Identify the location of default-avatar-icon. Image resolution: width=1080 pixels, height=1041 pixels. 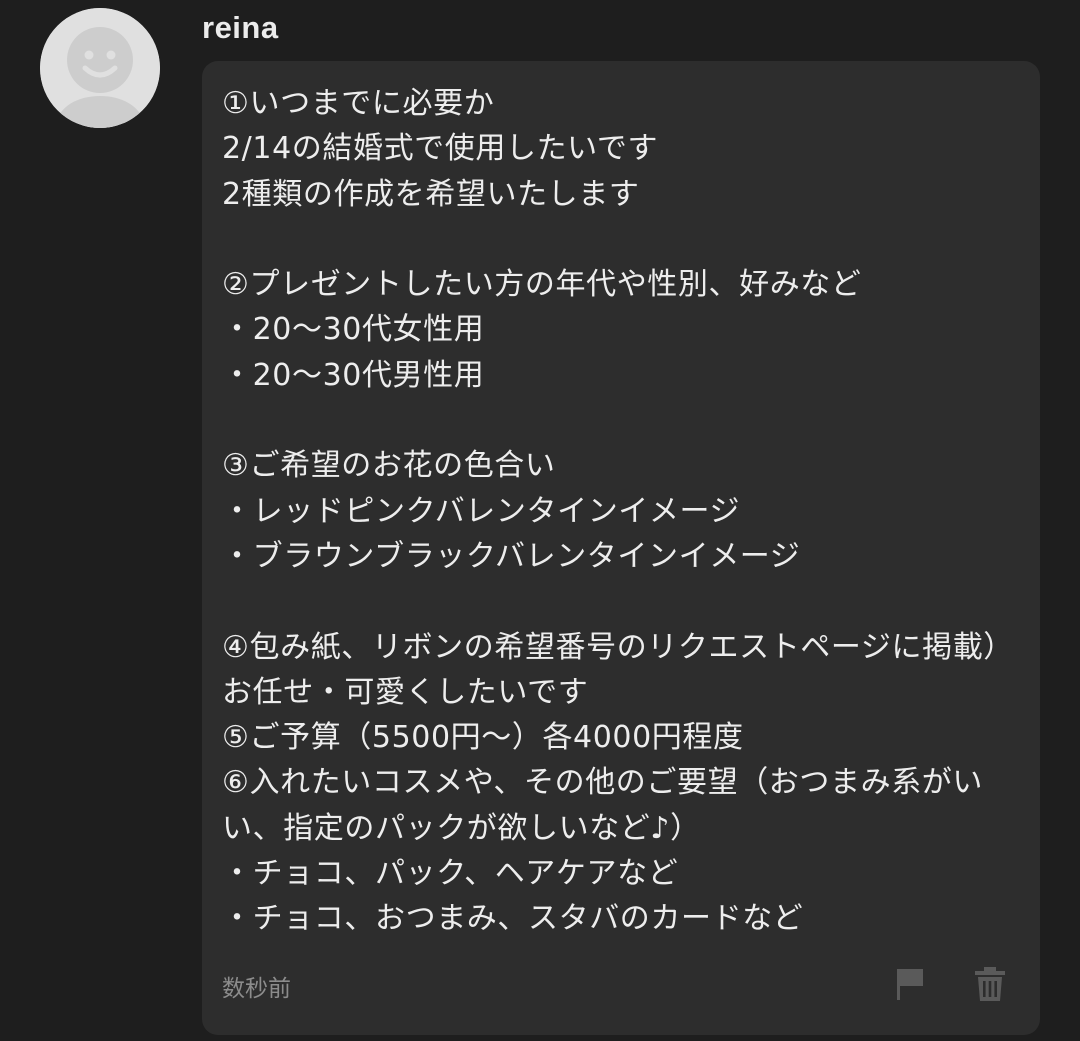
(100, 68).